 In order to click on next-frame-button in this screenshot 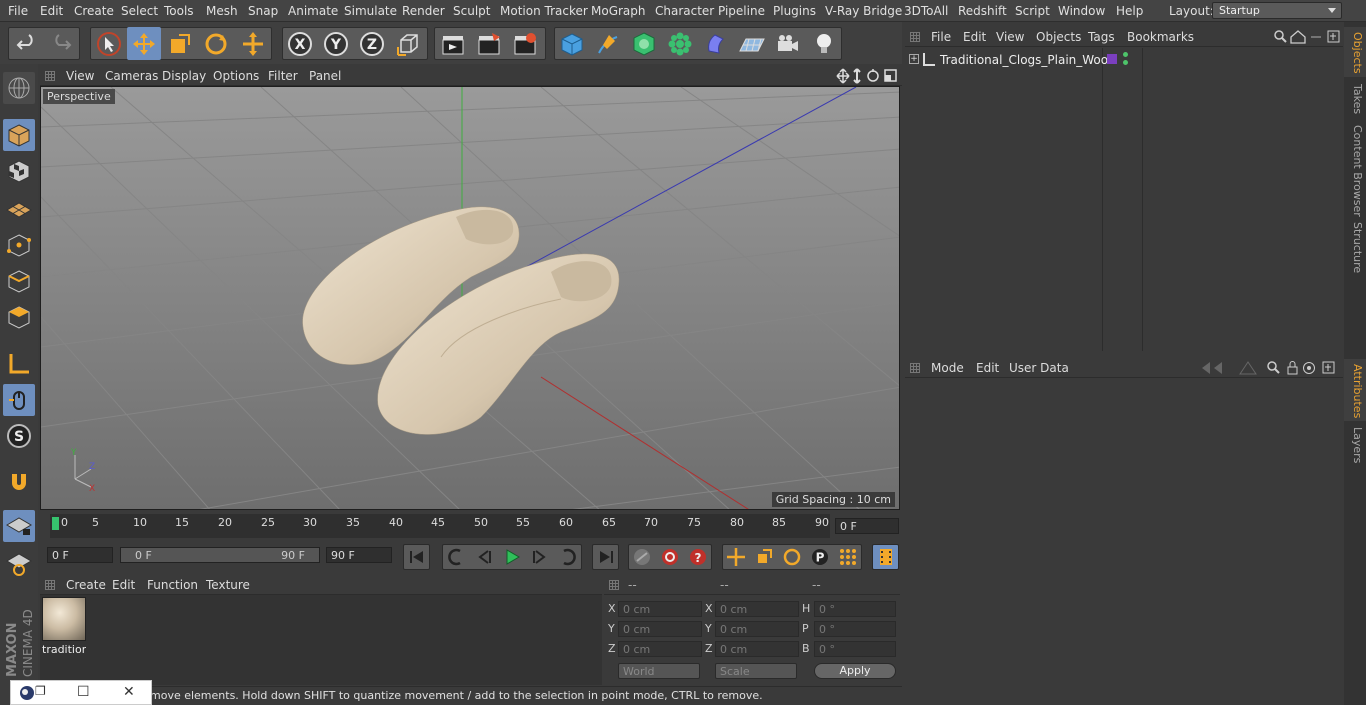, I will do `click(539, 557)`.